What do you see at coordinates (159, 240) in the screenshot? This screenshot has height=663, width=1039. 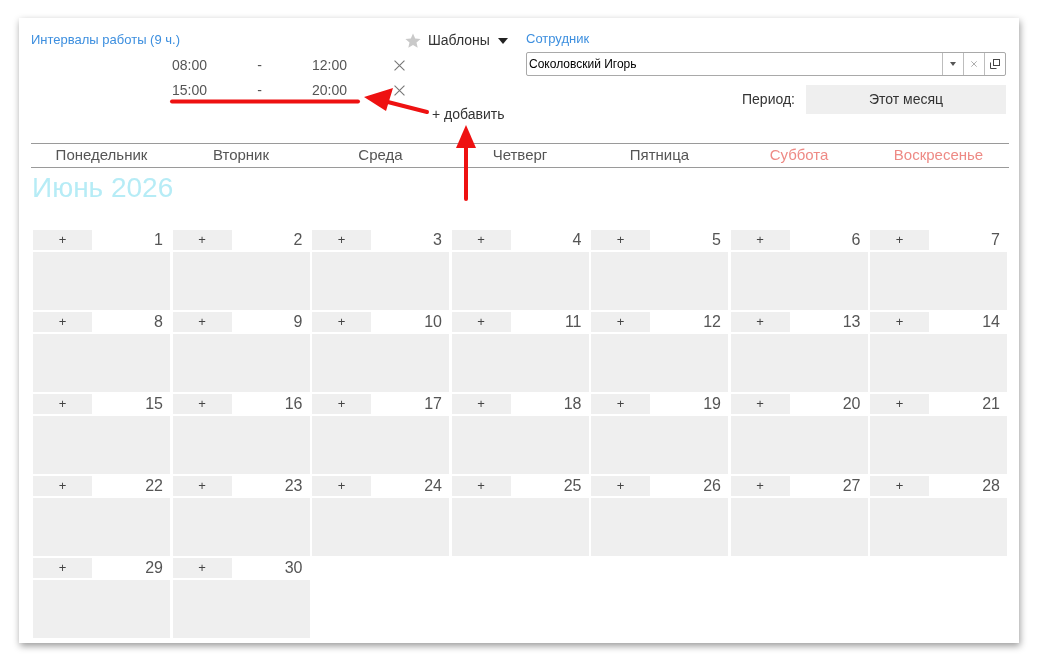 I see `day-number: 1` at bounding box center [159, 240].